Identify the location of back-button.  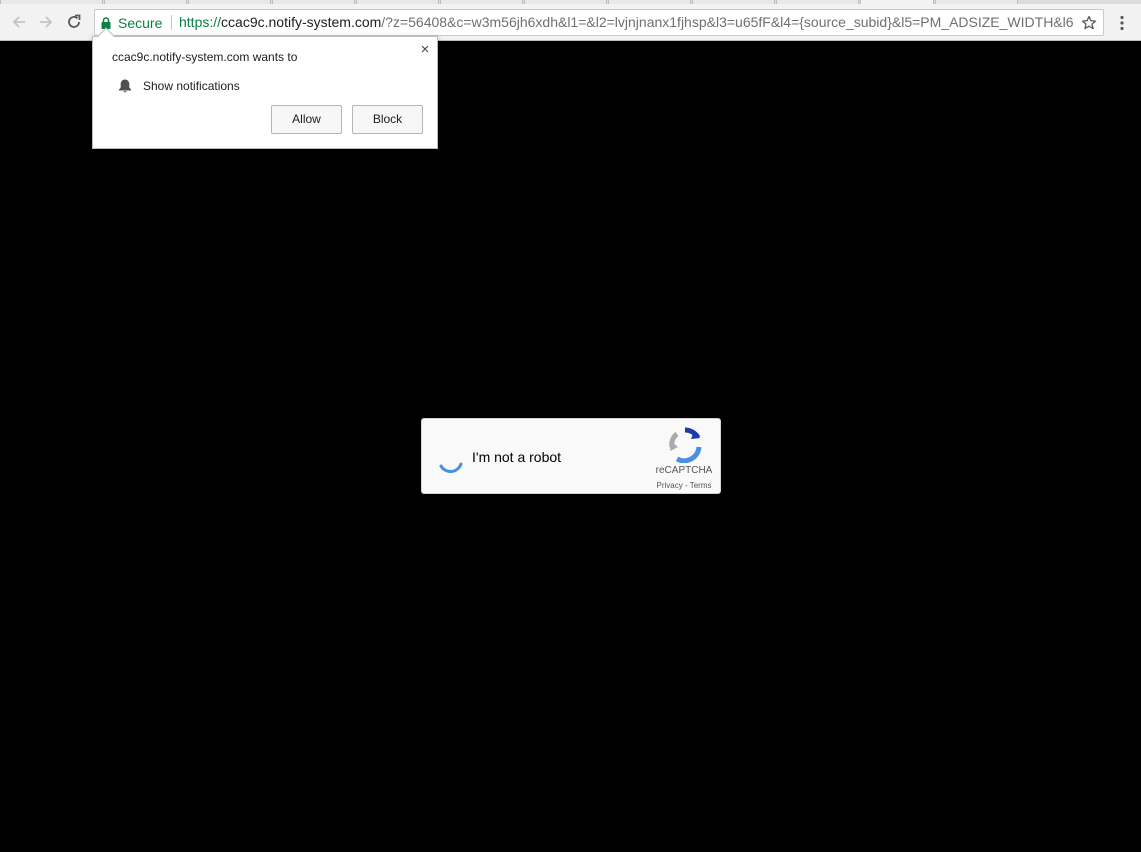
(19, 22).